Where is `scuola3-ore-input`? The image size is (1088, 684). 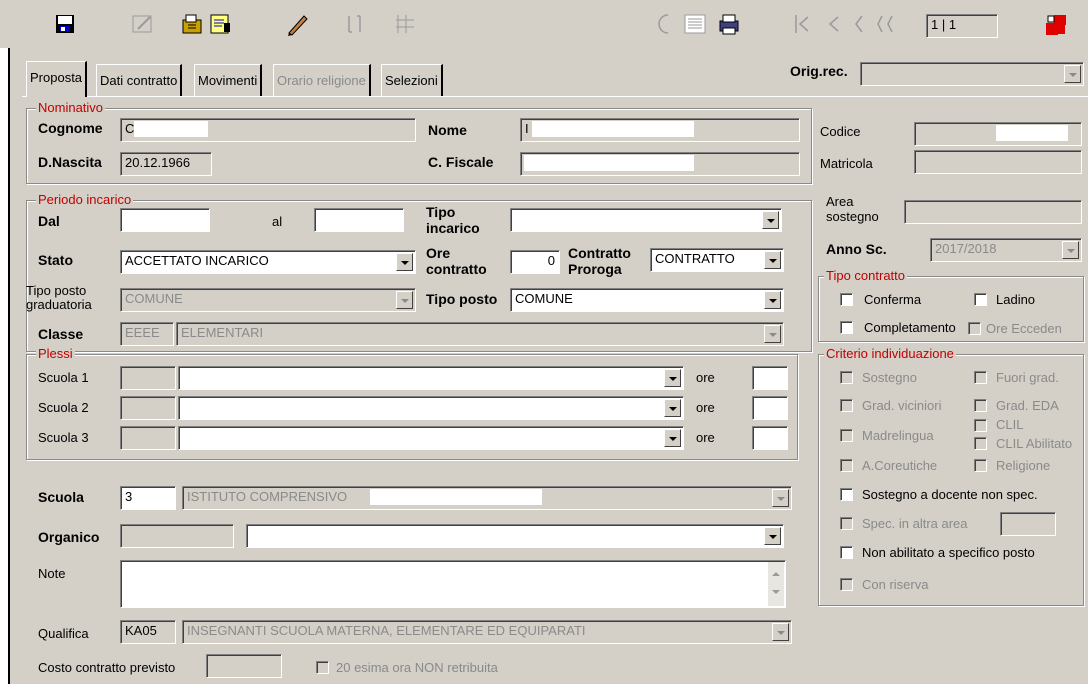
scuola3-ore-input is located at coordinates (770, 438).